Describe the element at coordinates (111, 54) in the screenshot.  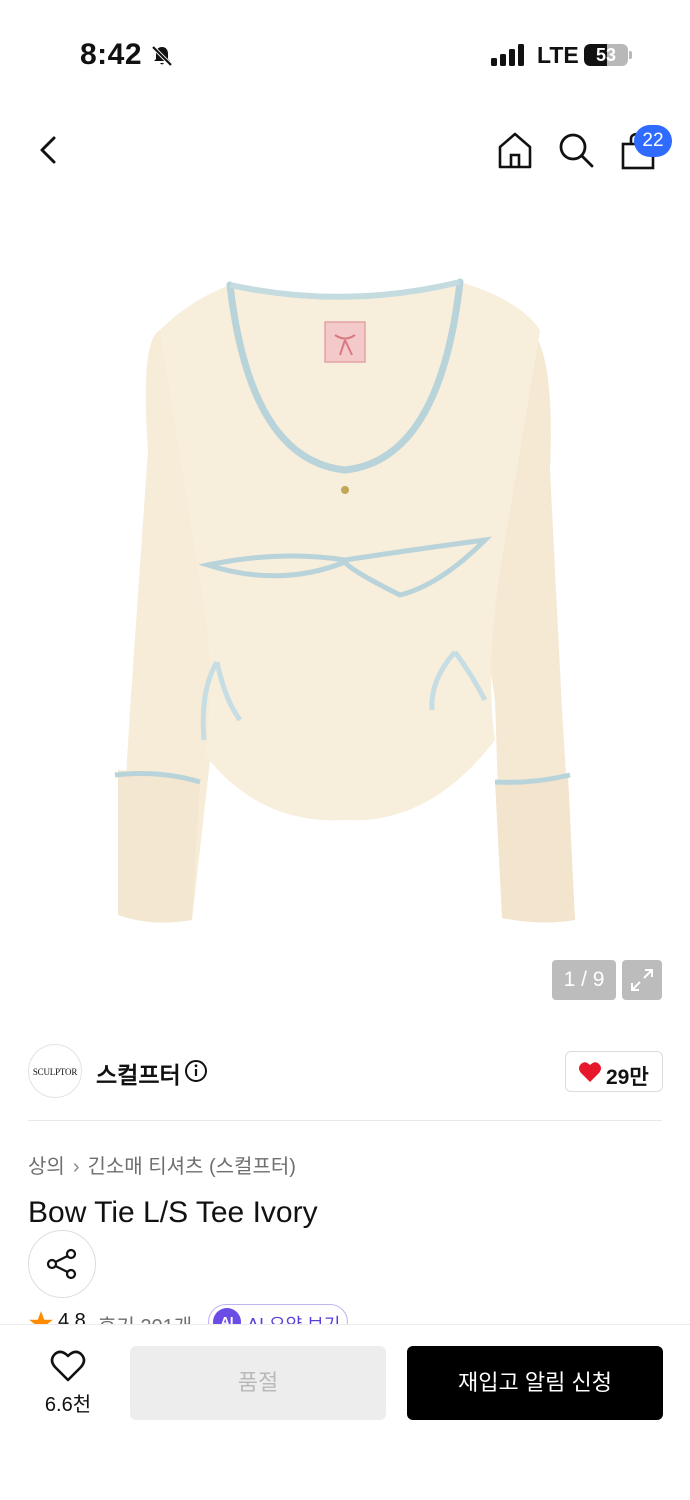
I see `status-time: 8:42` at that location.